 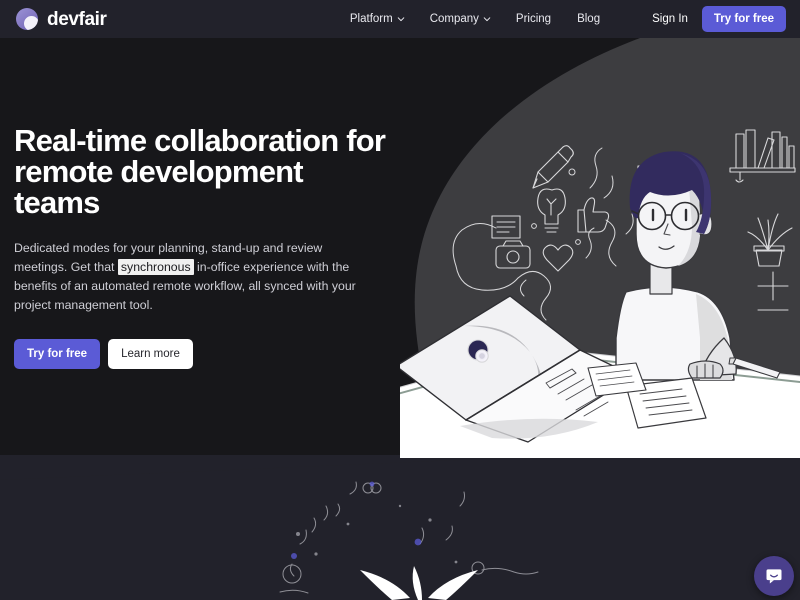 I want to click on camera-doodle-icon, so click(x=513, y=254).